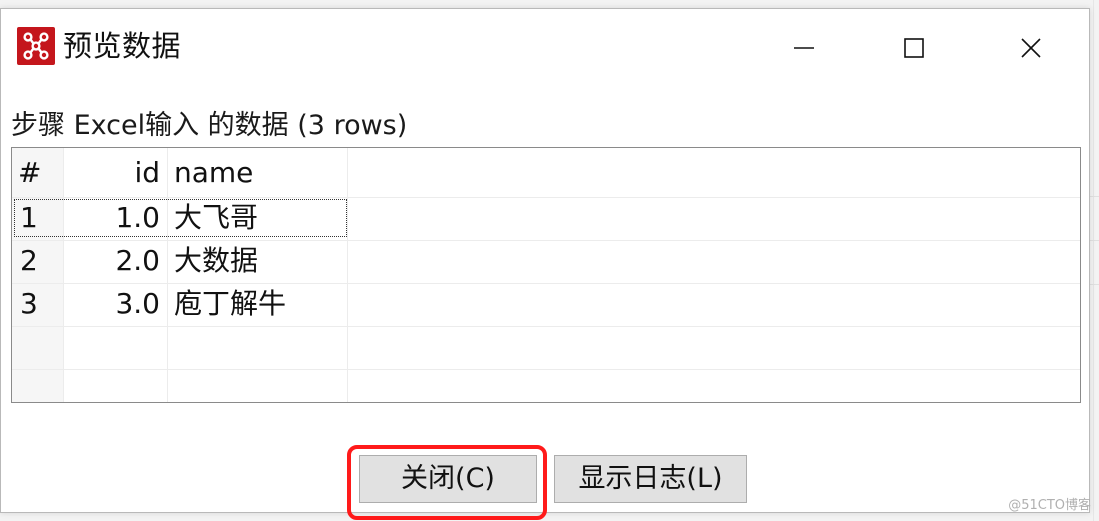  I want to click on title-bar: 预览数据, so click(545, 44).